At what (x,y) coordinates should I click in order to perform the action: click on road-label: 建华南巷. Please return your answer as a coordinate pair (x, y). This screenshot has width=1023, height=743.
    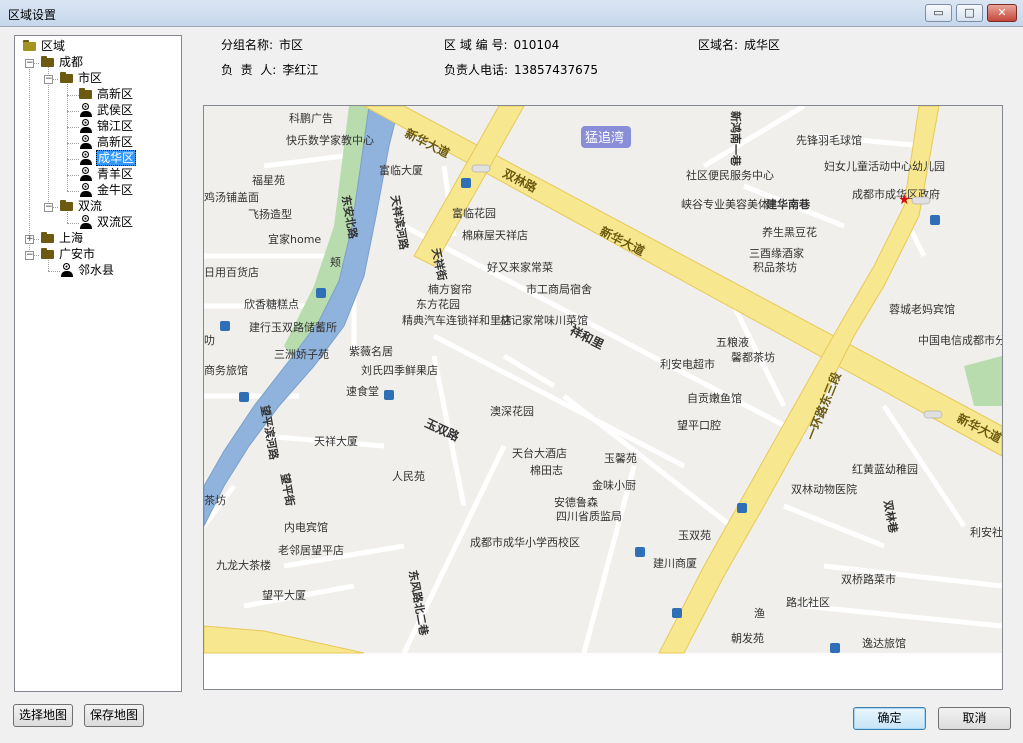
    Looking at the image, I should click on (788, 204).